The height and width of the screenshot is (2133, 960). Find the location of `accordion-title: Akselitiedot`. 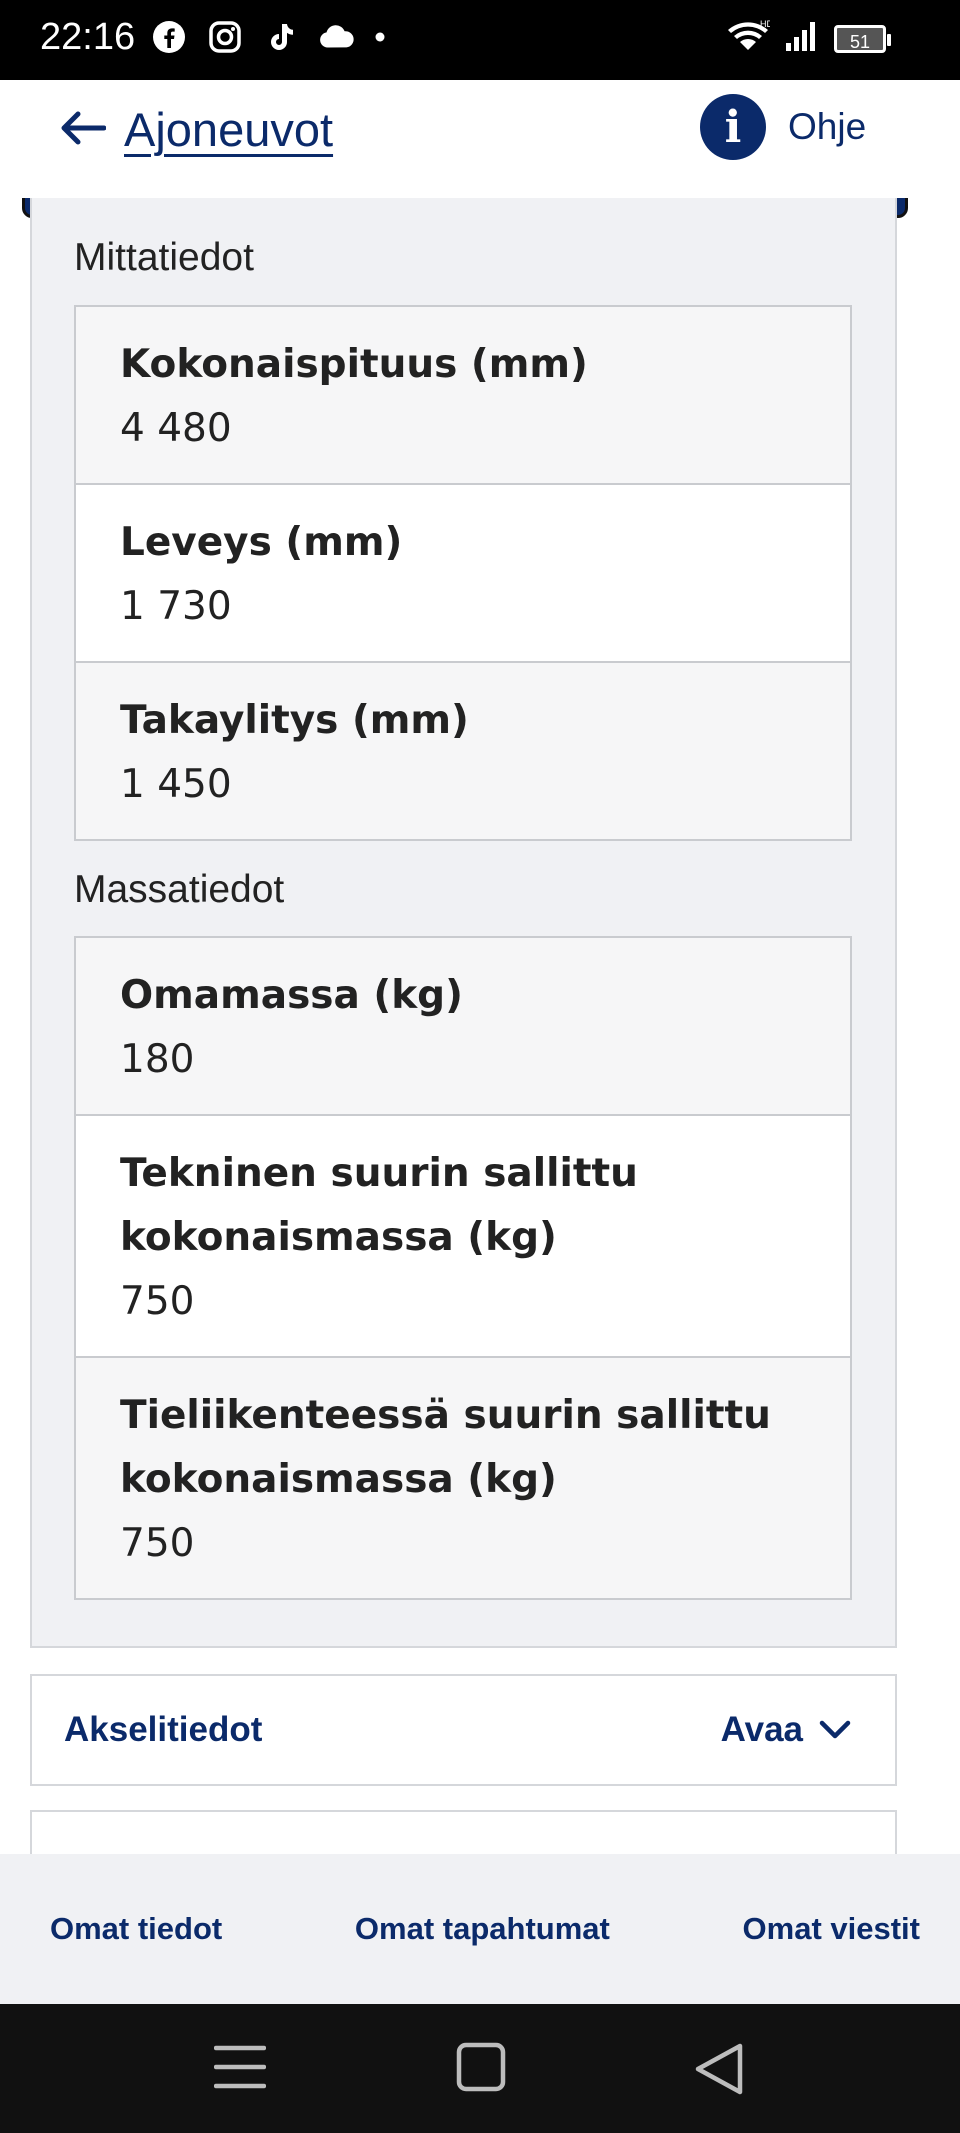

accordion-title: Akselitiedot is located at coordinates (163, 1729).